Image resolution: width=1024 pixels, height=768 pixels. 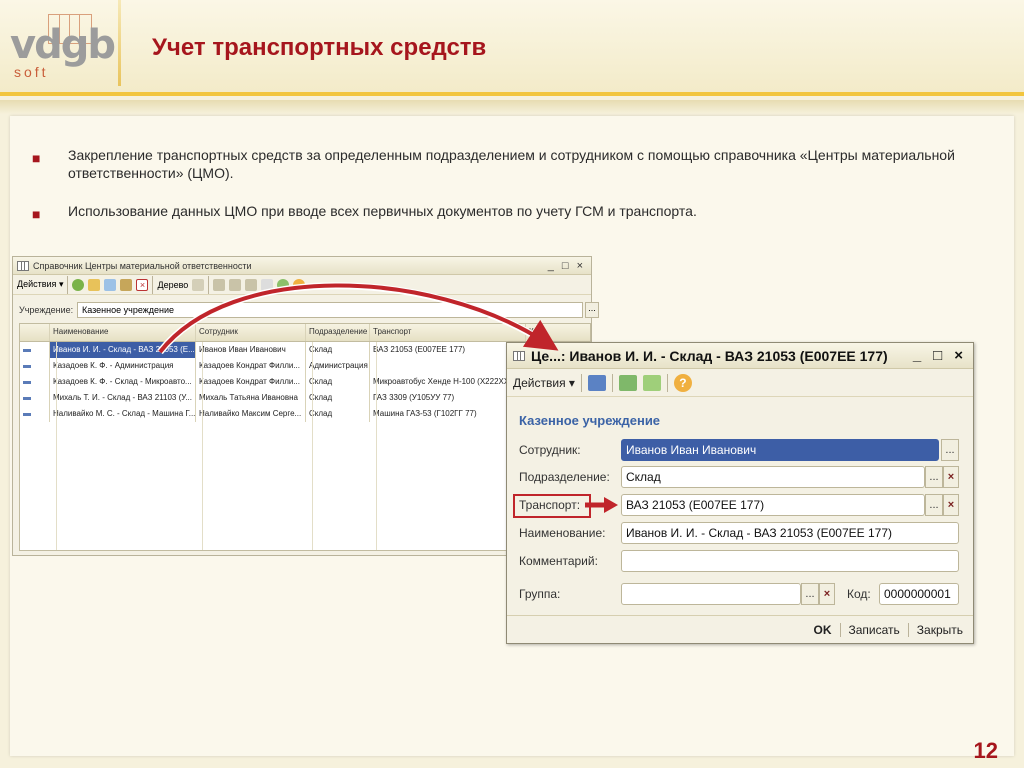 What do you see at coordinates (387, 397) in the screenshot?
I see `annotation-arrows` at bounding box center [387, 397].